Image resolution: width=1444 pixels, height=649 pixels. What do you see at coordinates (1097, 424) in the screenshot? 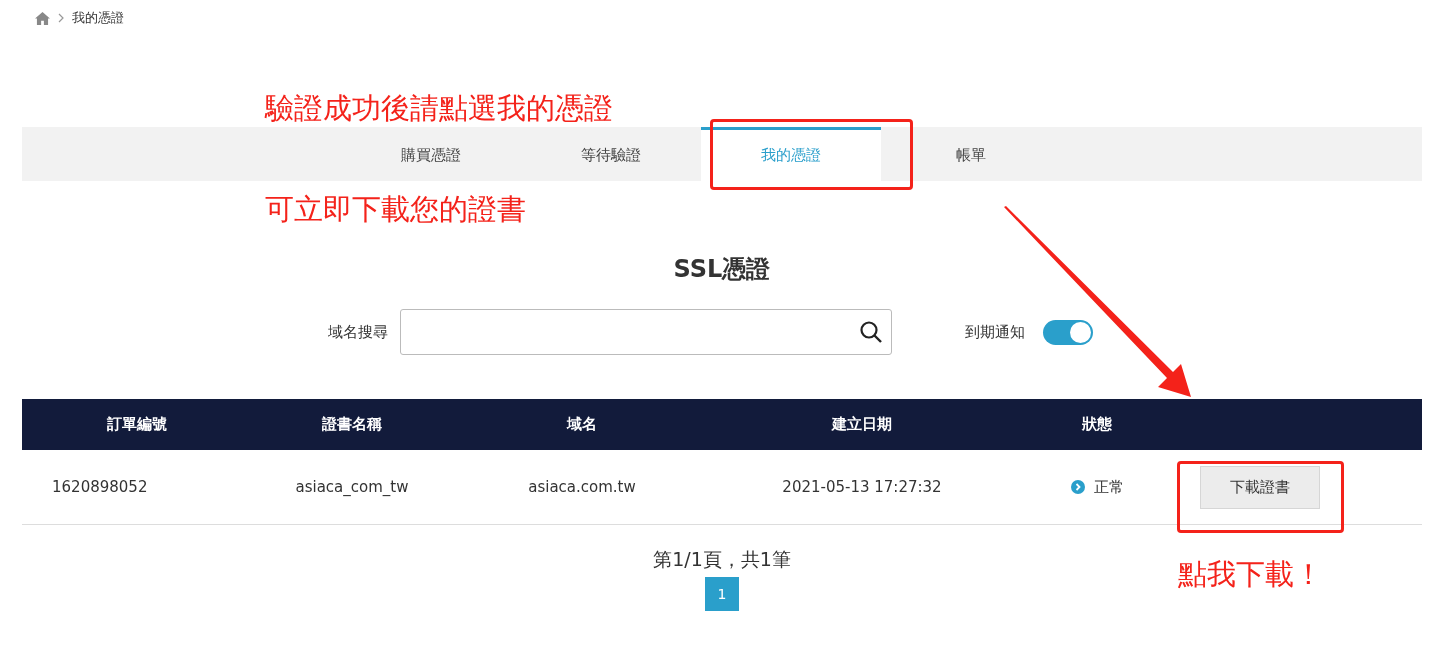
I see `column-header: 狀態` at bounding box center [1097, 424].